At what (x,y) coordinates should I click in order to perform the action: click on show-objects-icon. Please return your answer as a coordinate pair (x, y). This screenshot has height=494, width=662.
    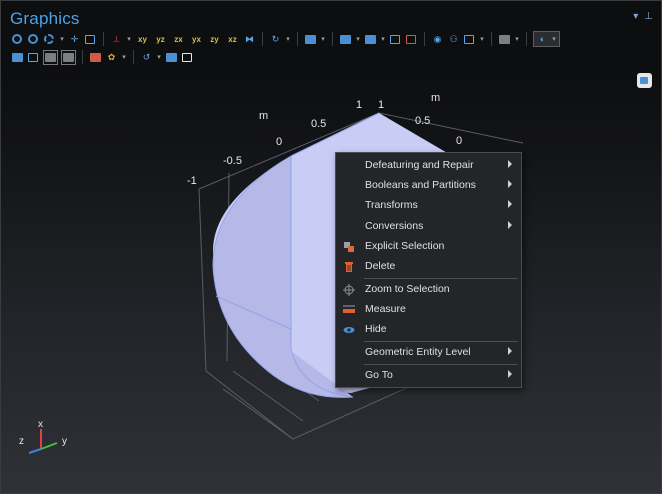
    Looking at the image, I should click on (469, 39).